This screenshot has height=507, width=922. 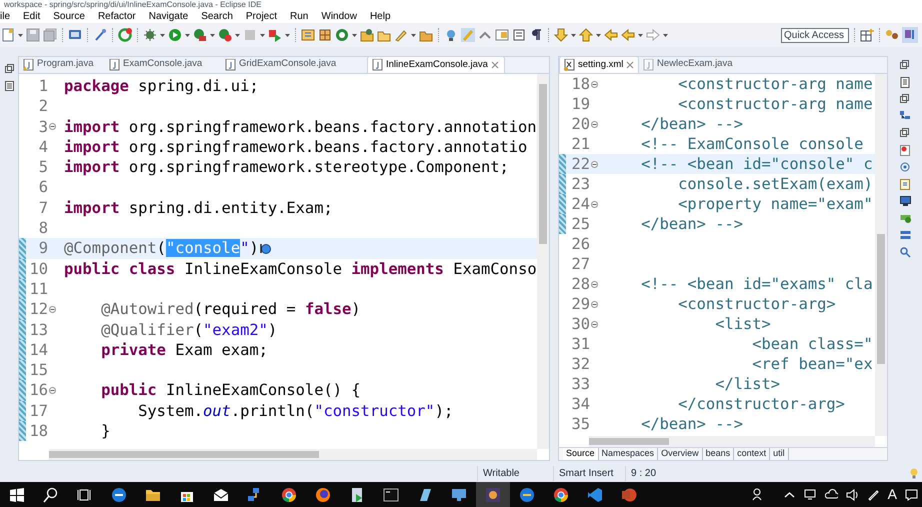 What do you see at coordinates (295, 411) in the screenshot?
I see `code-line: System.out.println("constructor");` at bounding box center [295, 411].